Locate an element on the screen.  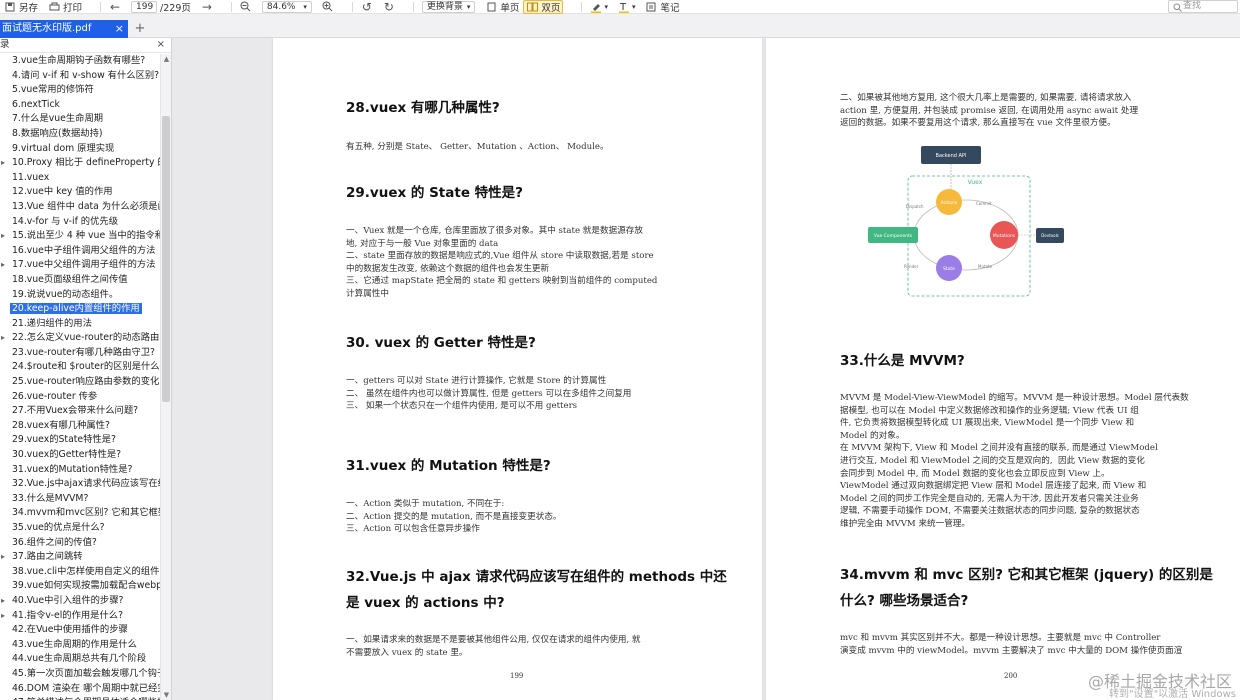
single-page-button: 单页 is located at coordinates (502, 7).